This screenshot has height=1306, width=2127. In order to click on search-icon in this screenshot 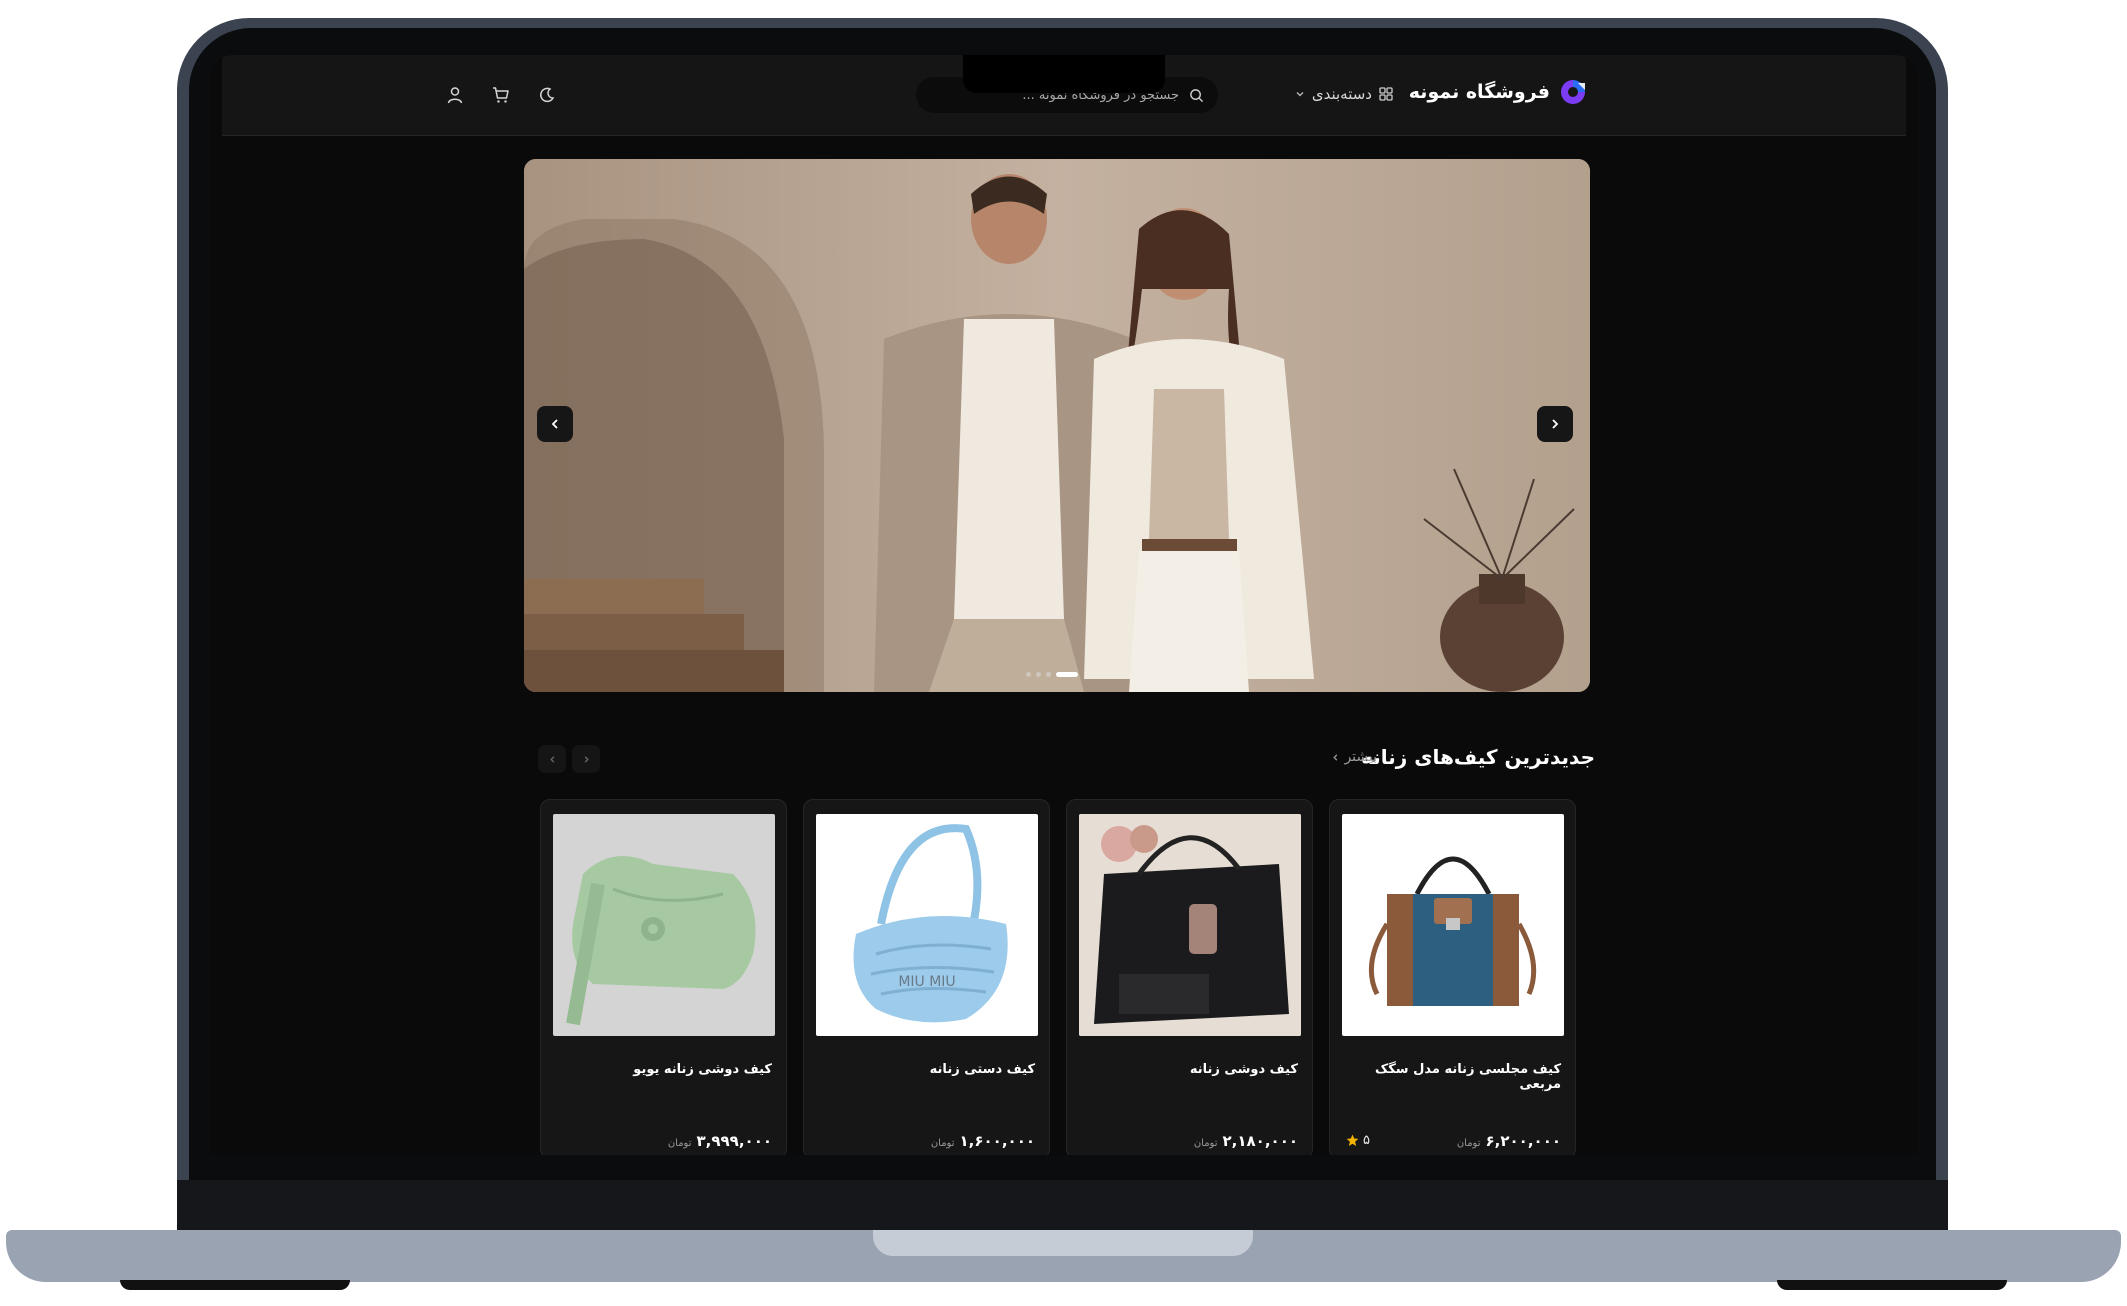, I will do `click(1197, 95)`.